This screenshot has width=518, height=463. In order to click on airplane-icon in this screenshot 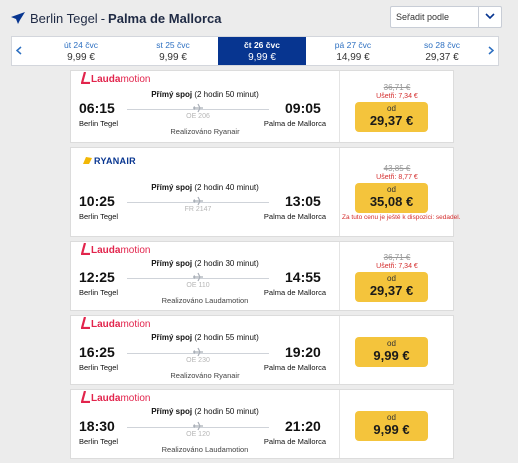, I will do `click(18, 18)`.